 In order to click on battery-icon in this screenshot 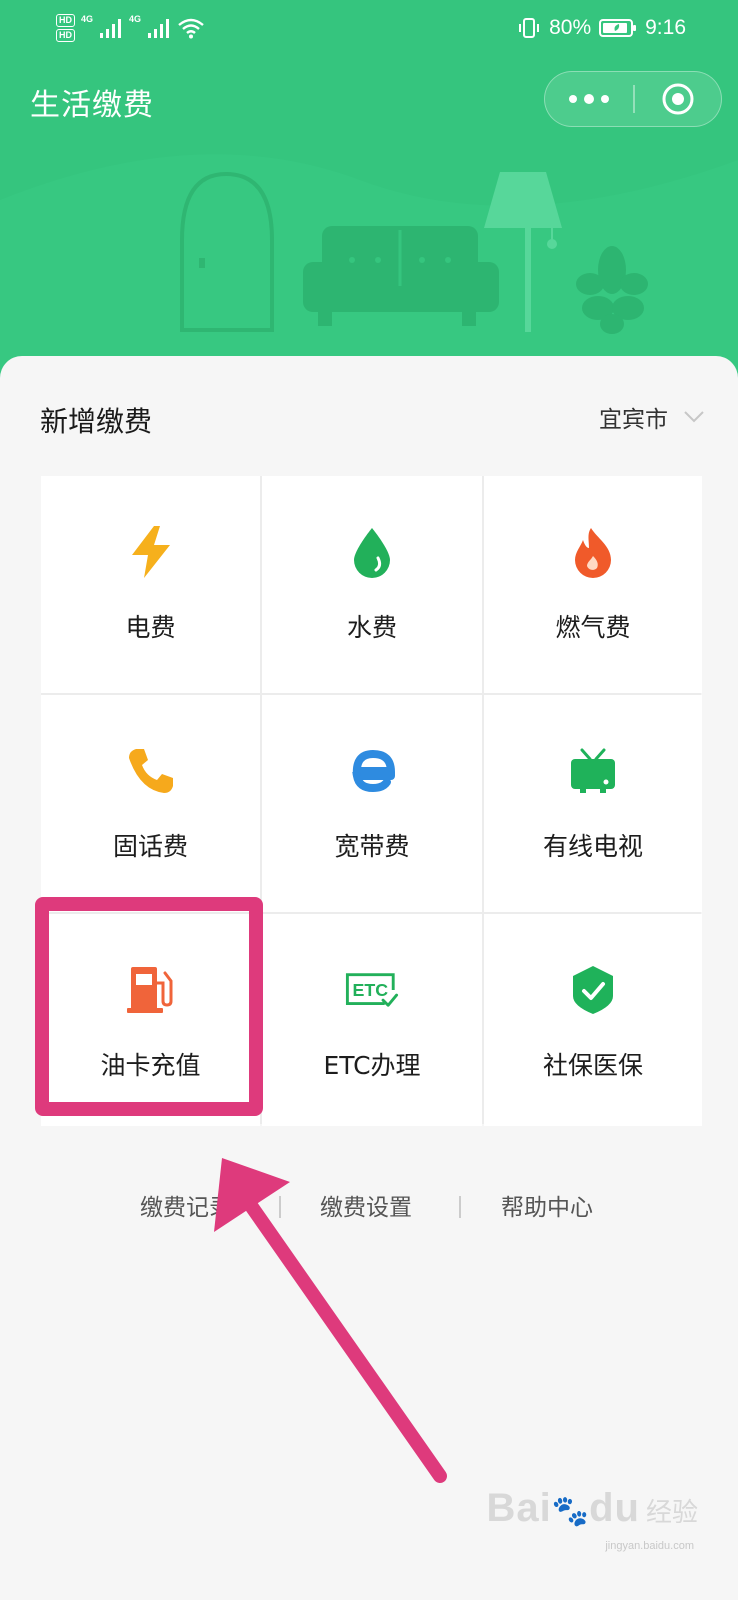, I will do `click(618, 28)`.